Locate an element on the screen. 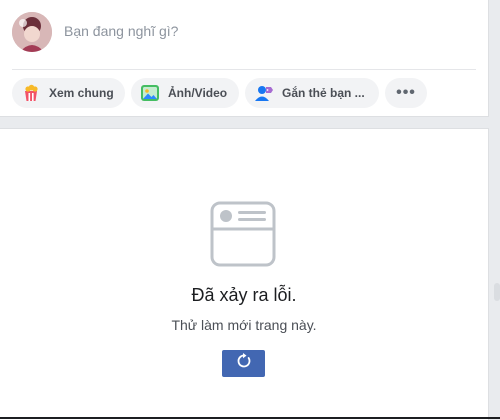  watch-party-button: Xem chung is located at coordinates (68, 93).